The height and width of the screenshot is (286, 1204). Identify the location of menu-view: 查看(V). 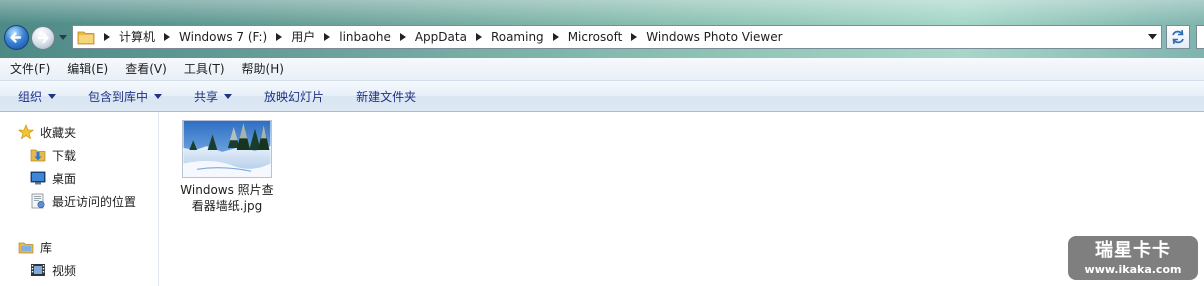
(144, 69).